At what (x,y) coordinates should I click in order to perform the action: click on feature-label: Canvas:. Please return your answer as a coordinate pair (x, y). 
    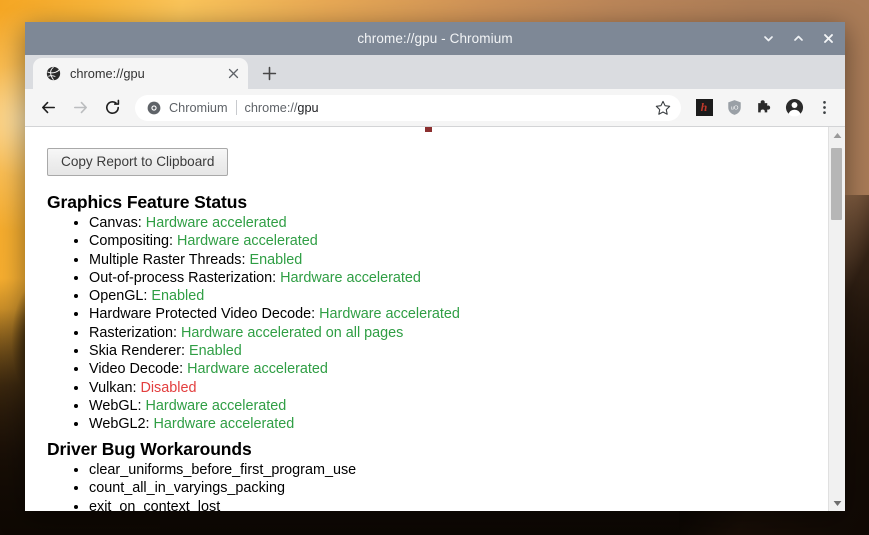
    Looking at the image, I should click on (115, 223).